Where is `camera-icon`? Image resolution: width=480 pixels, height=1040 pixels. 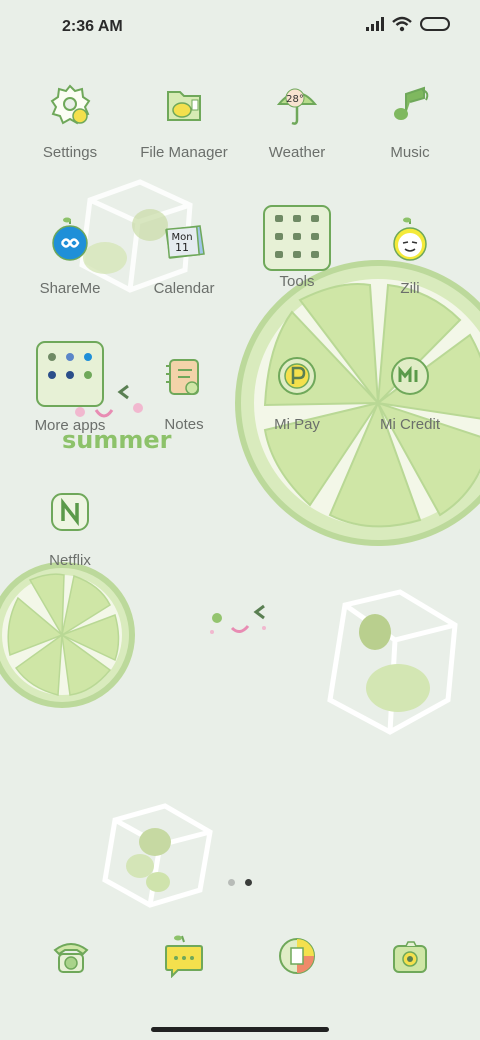
camera-icon is located at coordinates (410, 957).